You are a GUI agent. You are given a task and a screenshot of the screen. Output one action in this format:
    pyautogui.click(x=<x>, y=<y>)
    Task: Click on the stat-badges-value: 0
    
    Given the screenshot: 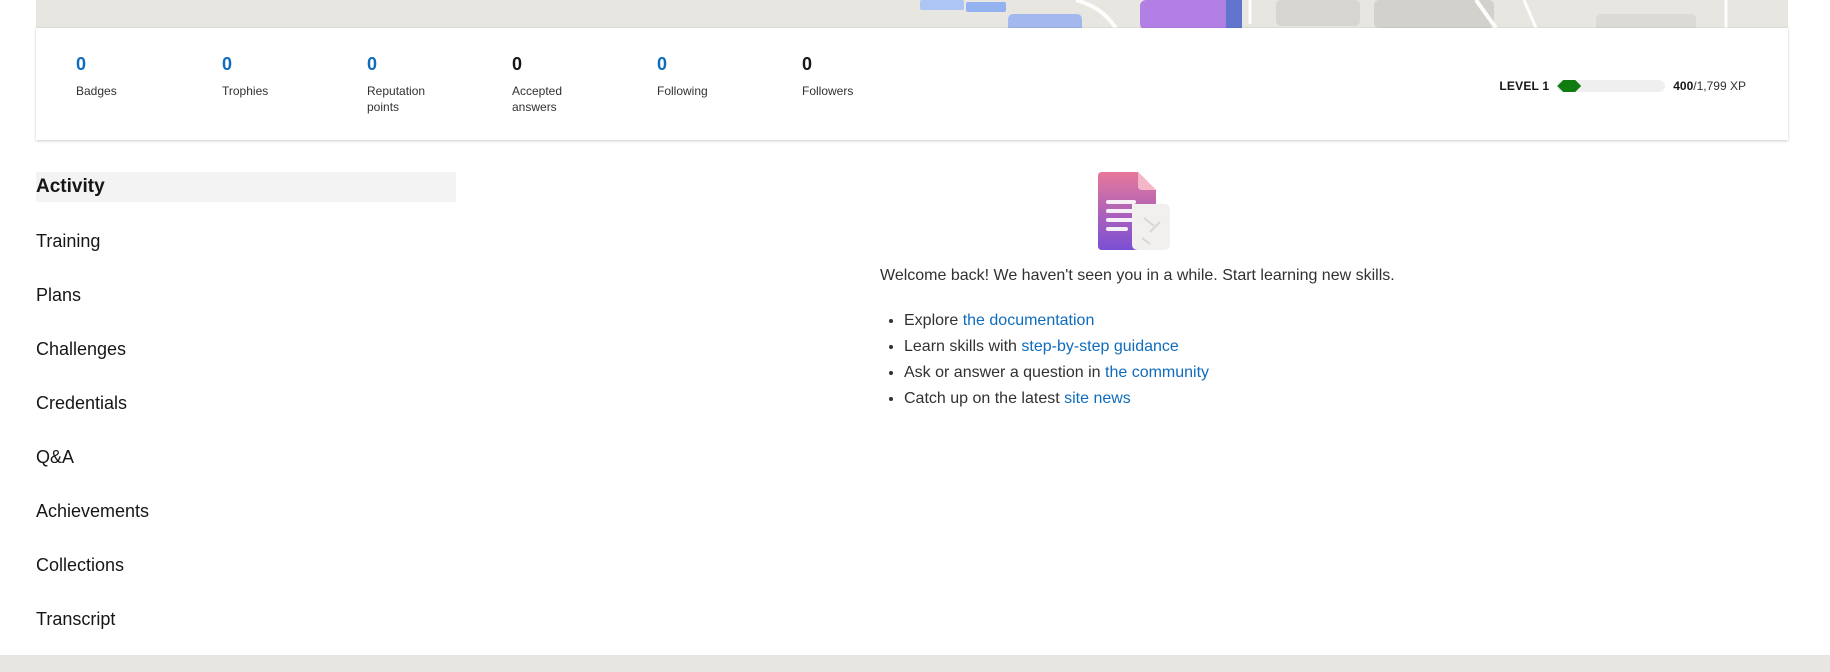 What is the action you would take?
    pyautogui.click(x=81, y=64)
    